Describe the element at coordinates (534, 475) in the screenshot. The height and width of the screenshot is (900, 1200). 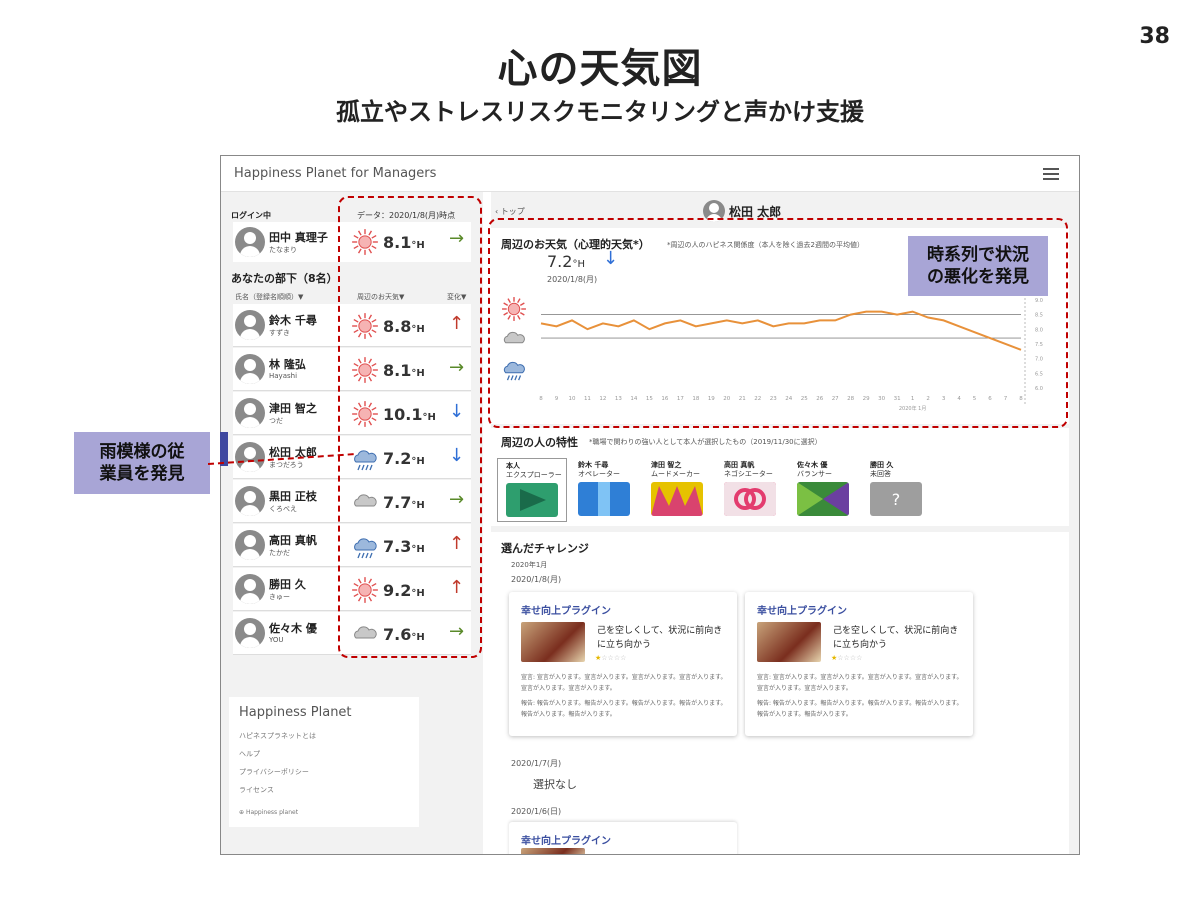
I see `trait-type: エクスプローラー` at that location.